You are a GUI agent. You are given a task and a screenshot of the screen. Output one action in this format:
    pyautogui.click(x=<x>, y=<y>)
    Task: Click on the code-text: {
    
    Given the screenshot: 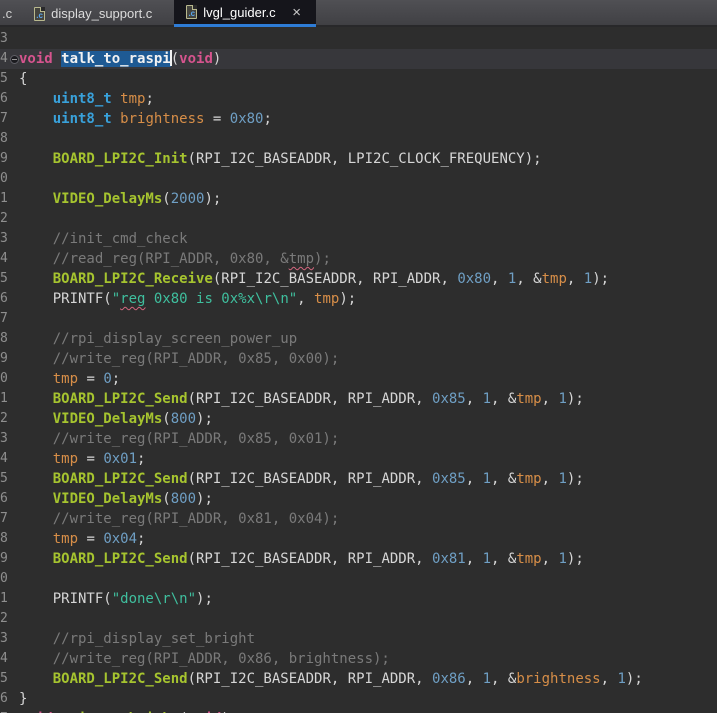 What is the action you would take?
    pyautogui.click(x=368, y=79)
    